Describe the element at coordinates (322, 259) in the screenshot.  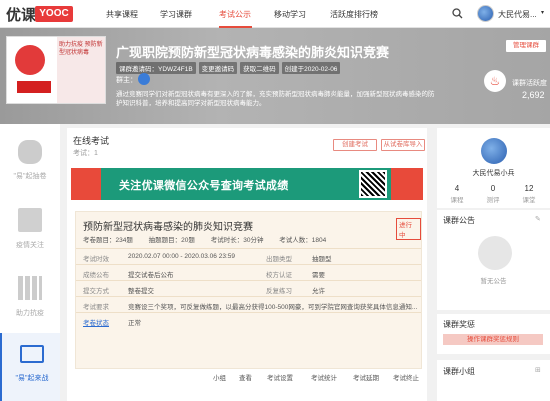
I see `row-value: 抽题型` at that location.